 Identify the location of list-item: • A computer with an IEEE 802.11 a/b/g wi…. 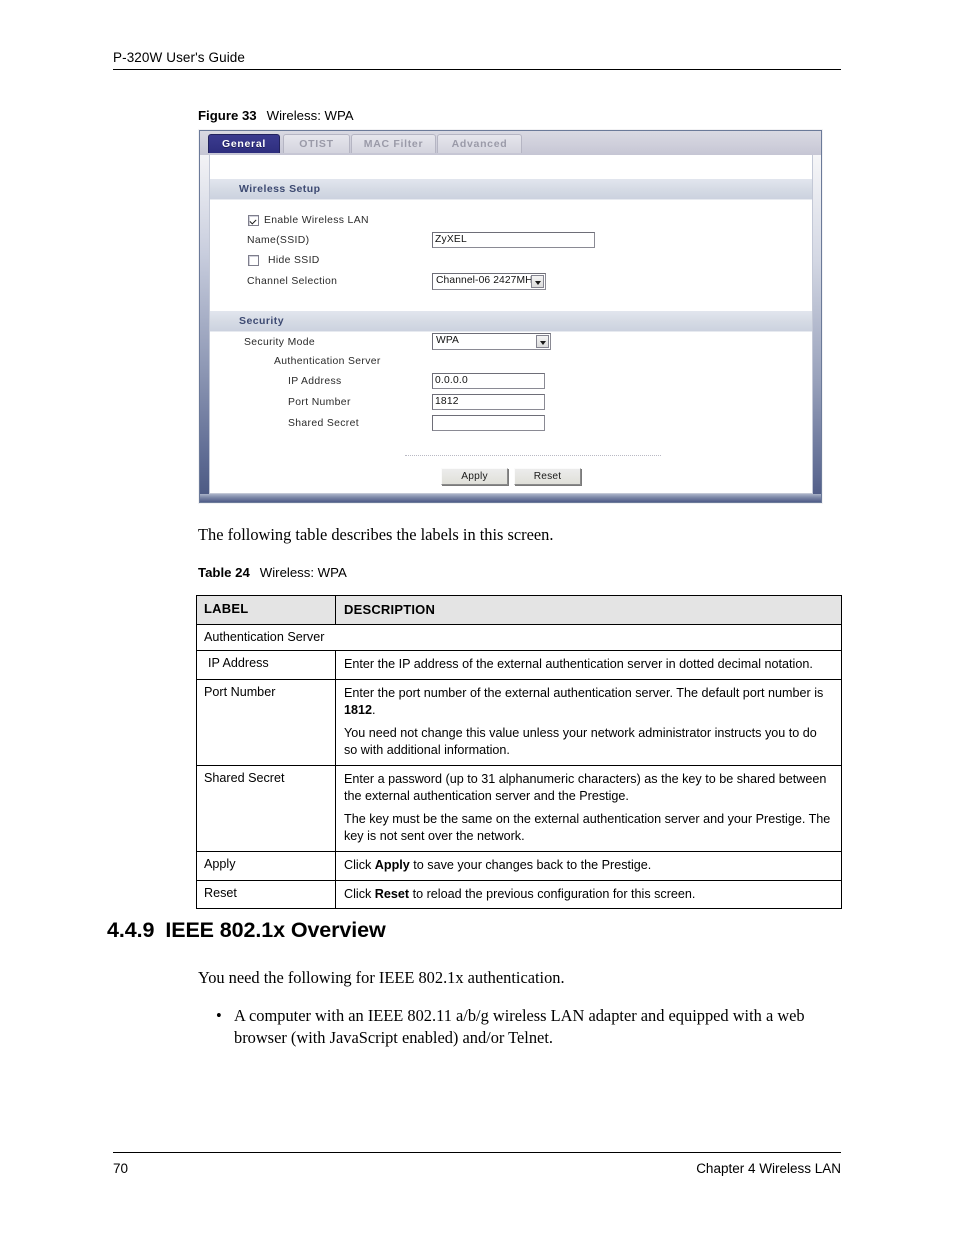
(510, 1027).